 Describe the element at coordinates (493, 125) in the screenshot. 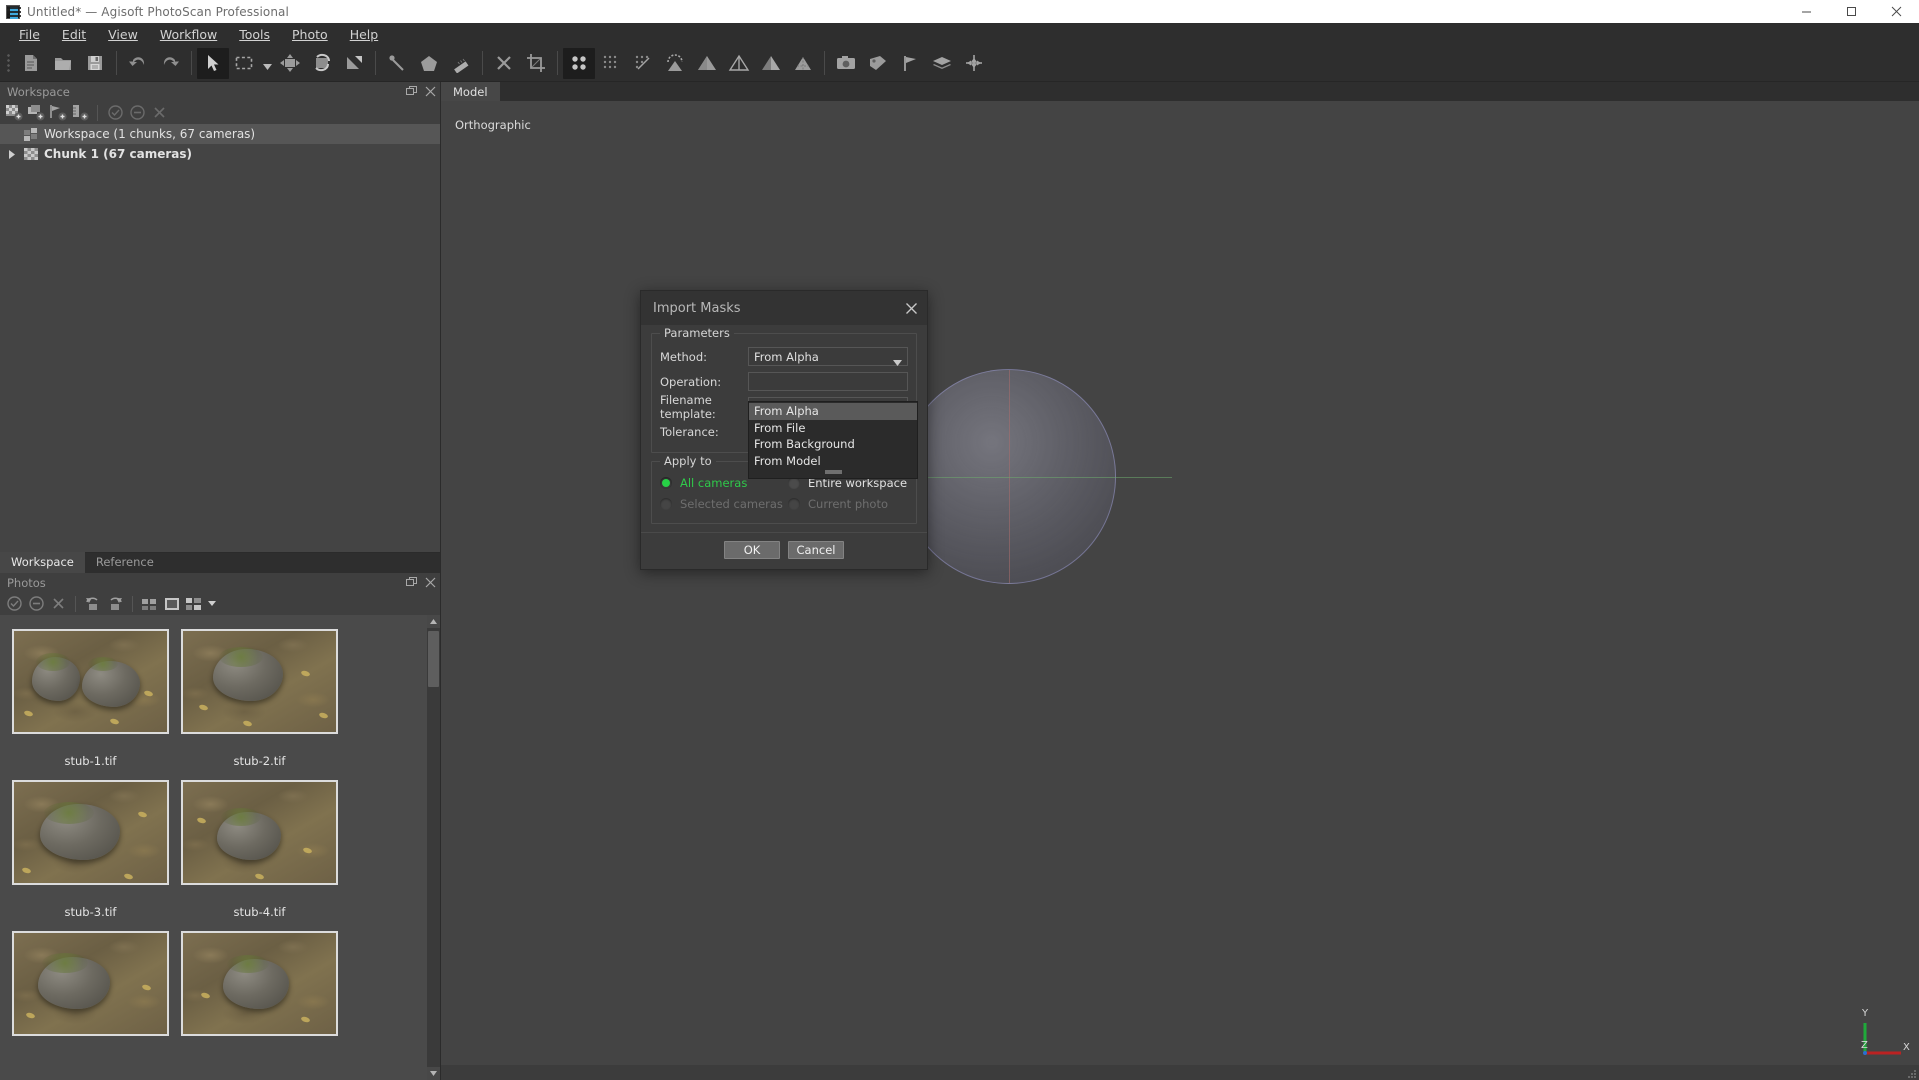

I see `projection-label: Orthographic` at that location.